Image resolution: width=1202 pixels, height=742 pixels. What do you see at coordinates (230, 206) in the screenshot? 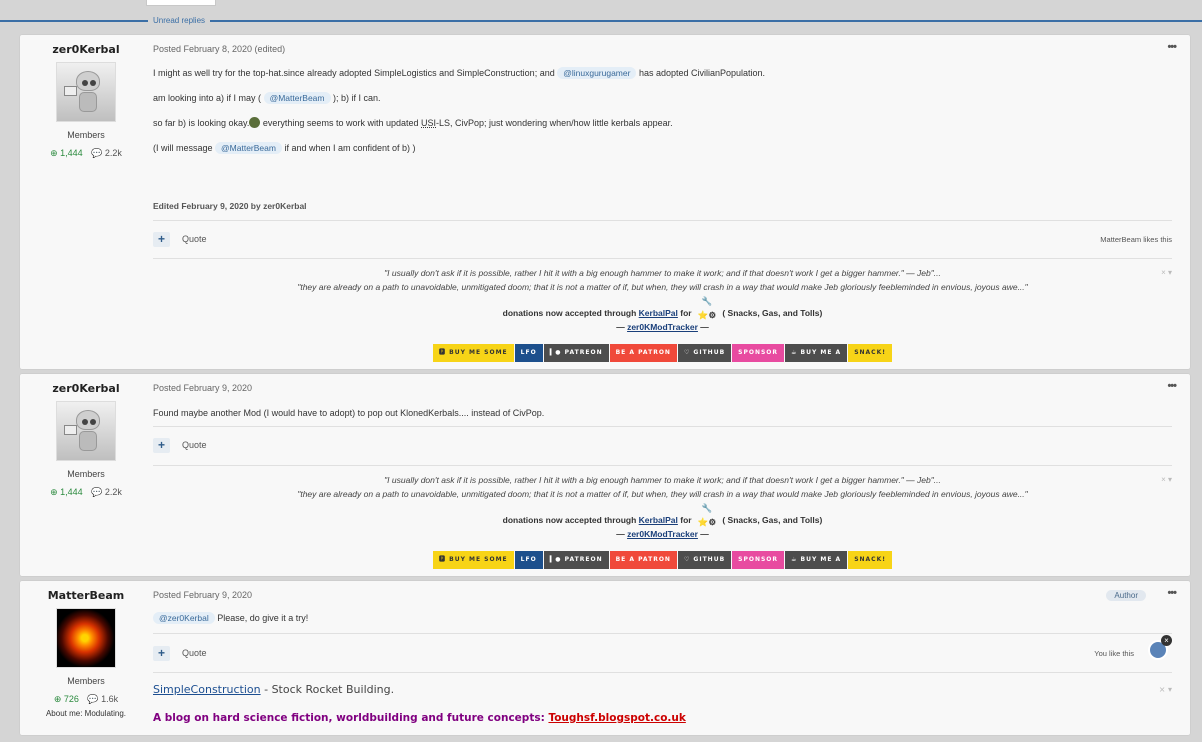
I see `edited-notice: Edited February 9, 2020 by zer0Kerbal` at bounding box center [230, 206].